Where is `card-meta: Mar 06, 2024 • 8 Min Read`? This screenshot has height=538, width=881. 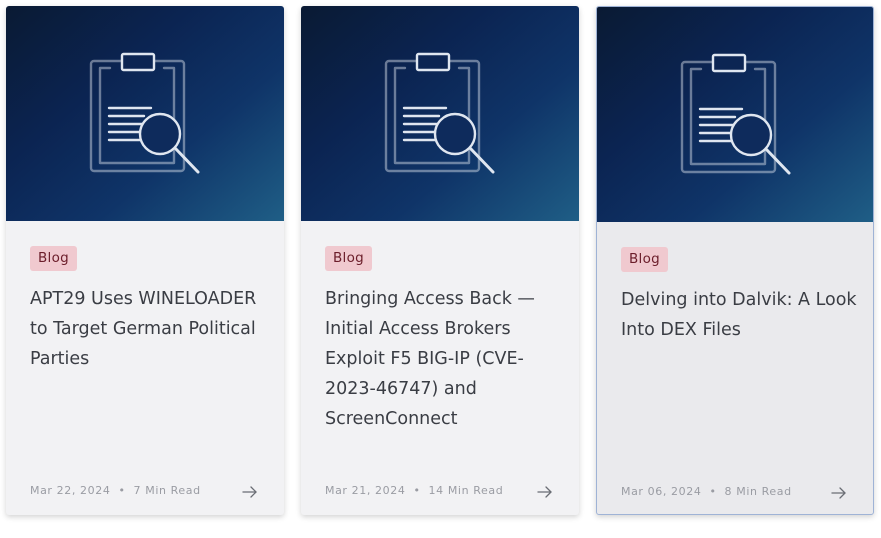
card-meta: Mar 06, 2024 • 8 Min Read is located at coordinates (706, 491).